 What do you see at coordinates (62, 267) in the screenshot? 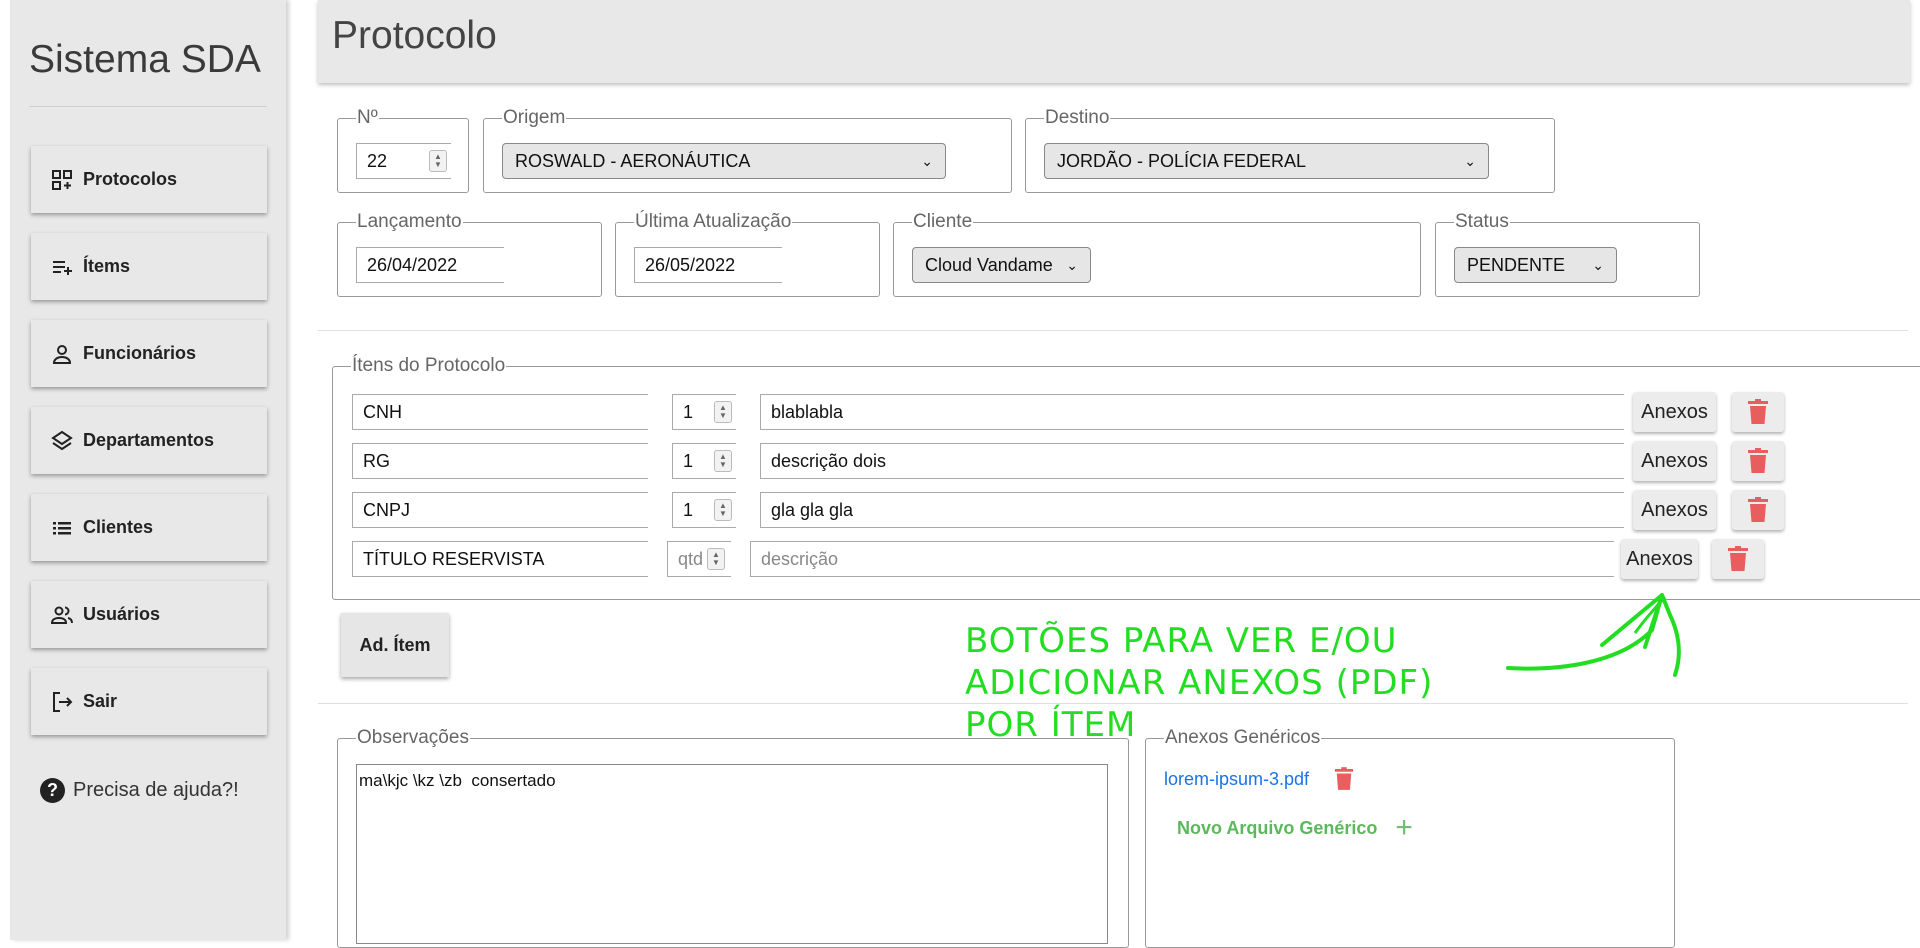
I see `playlist-add-icon` at bounding box center [62, 267].